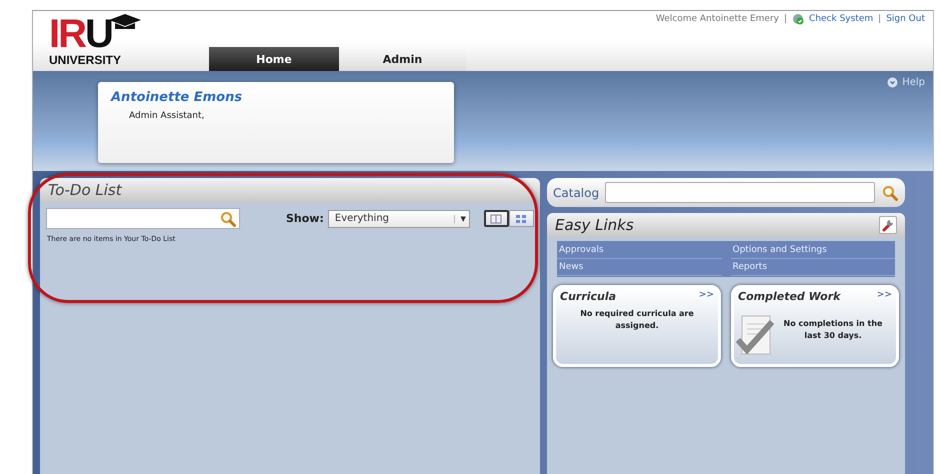  Describe the element at coordinates (588, 296) in the screenshot. I see `widget-title: Curricula` at that location.